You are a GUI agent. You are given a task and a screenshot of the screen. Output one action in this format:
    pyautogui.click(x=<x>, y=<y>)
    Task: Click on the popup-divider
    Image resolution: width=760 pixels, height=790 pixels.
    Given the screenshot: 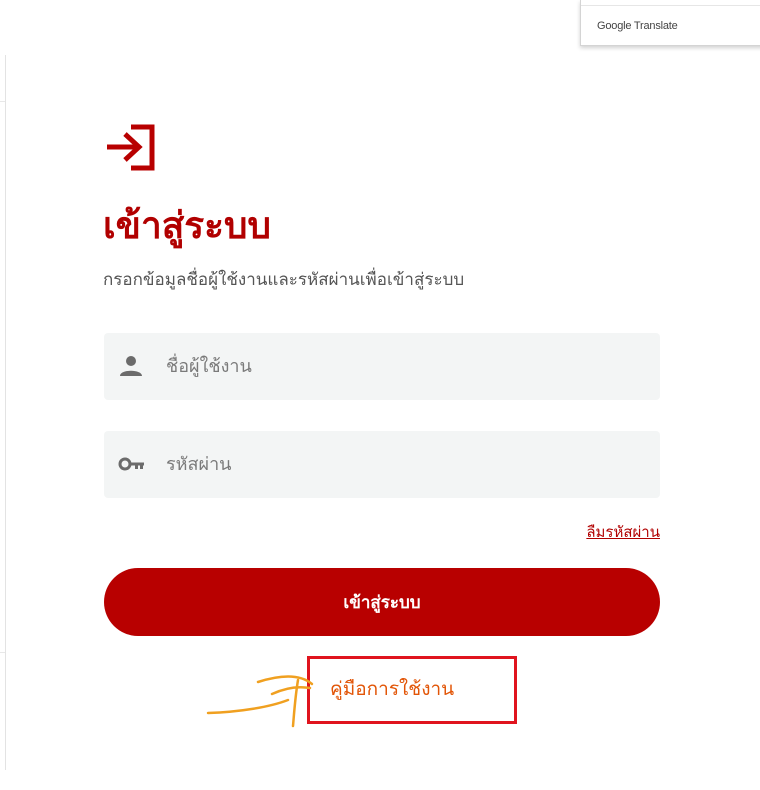 What is the action you would take?
    pyautogui.click(x=670, y=5)
    